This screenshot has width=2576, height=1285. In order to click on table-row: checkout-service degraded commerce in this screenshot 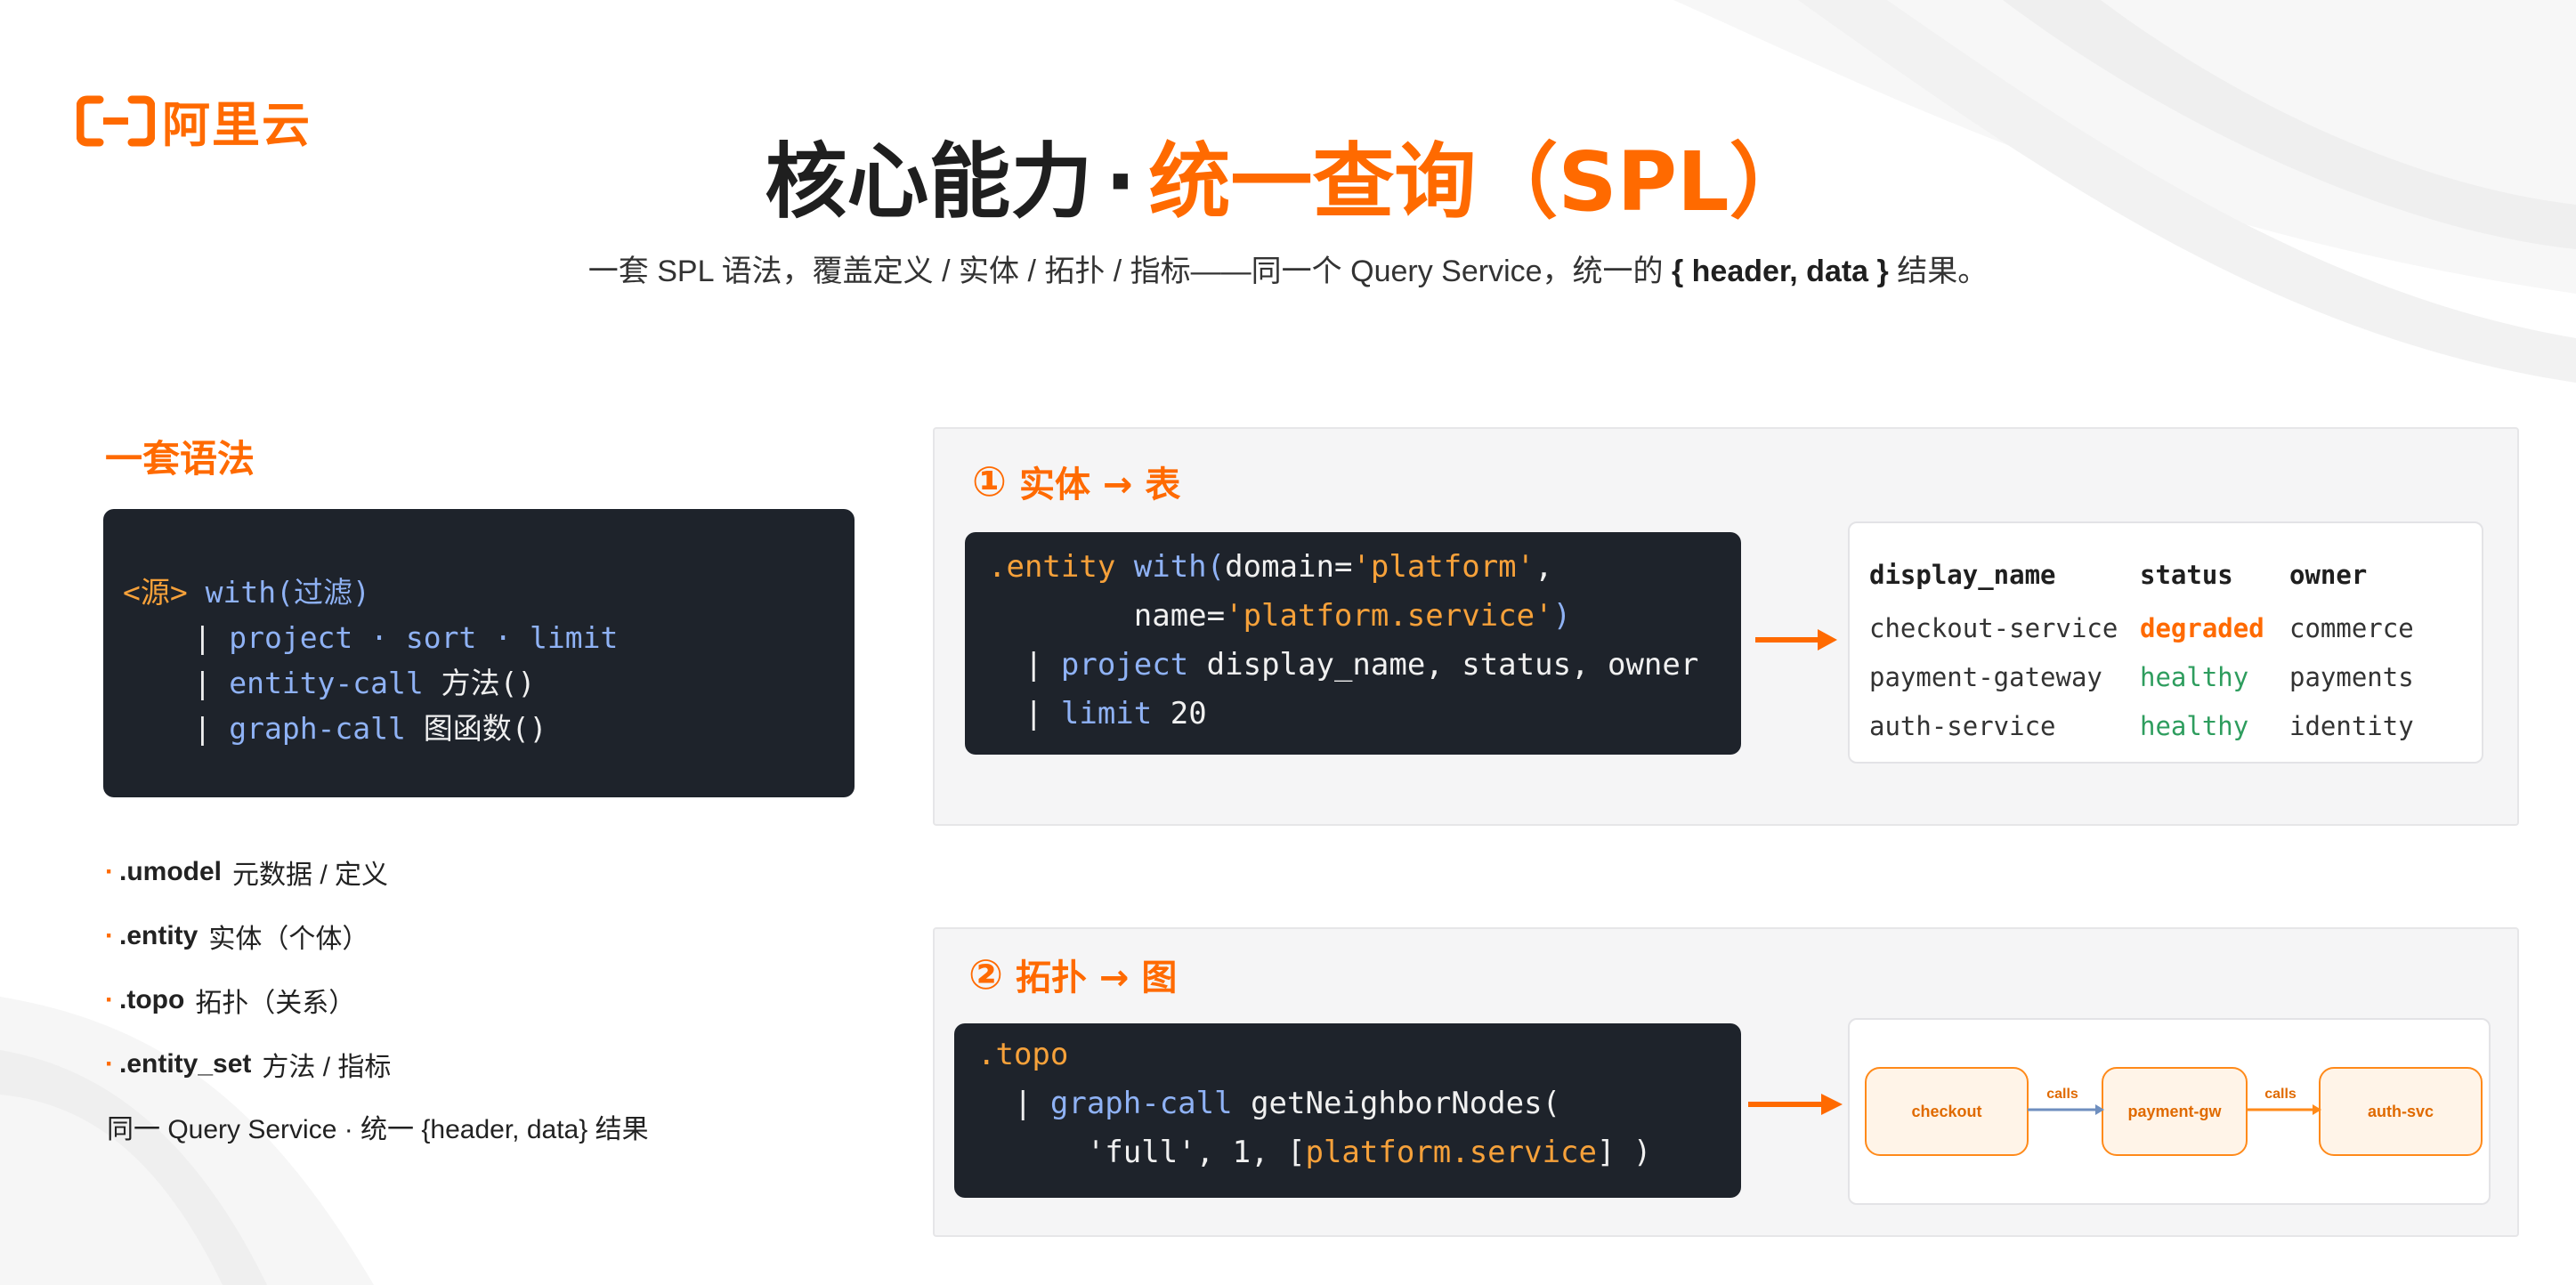, I will do `click(2142, 627)`.